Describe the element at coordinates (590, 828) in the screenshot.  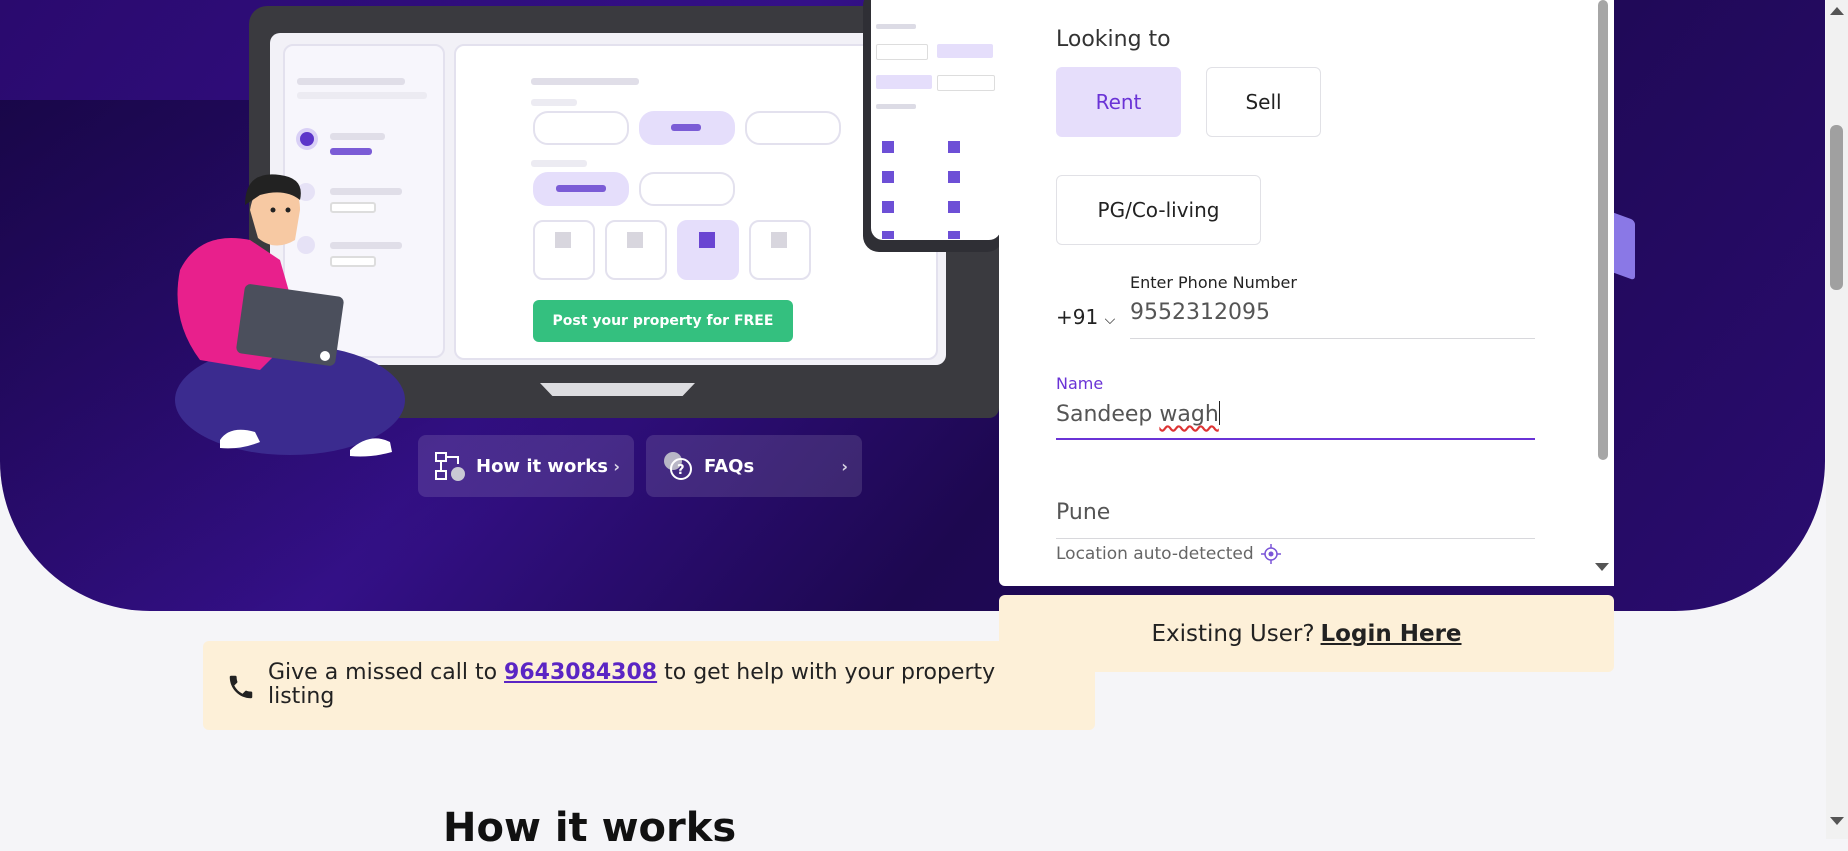
I see `how-it-works-heading: How it works` at that location.